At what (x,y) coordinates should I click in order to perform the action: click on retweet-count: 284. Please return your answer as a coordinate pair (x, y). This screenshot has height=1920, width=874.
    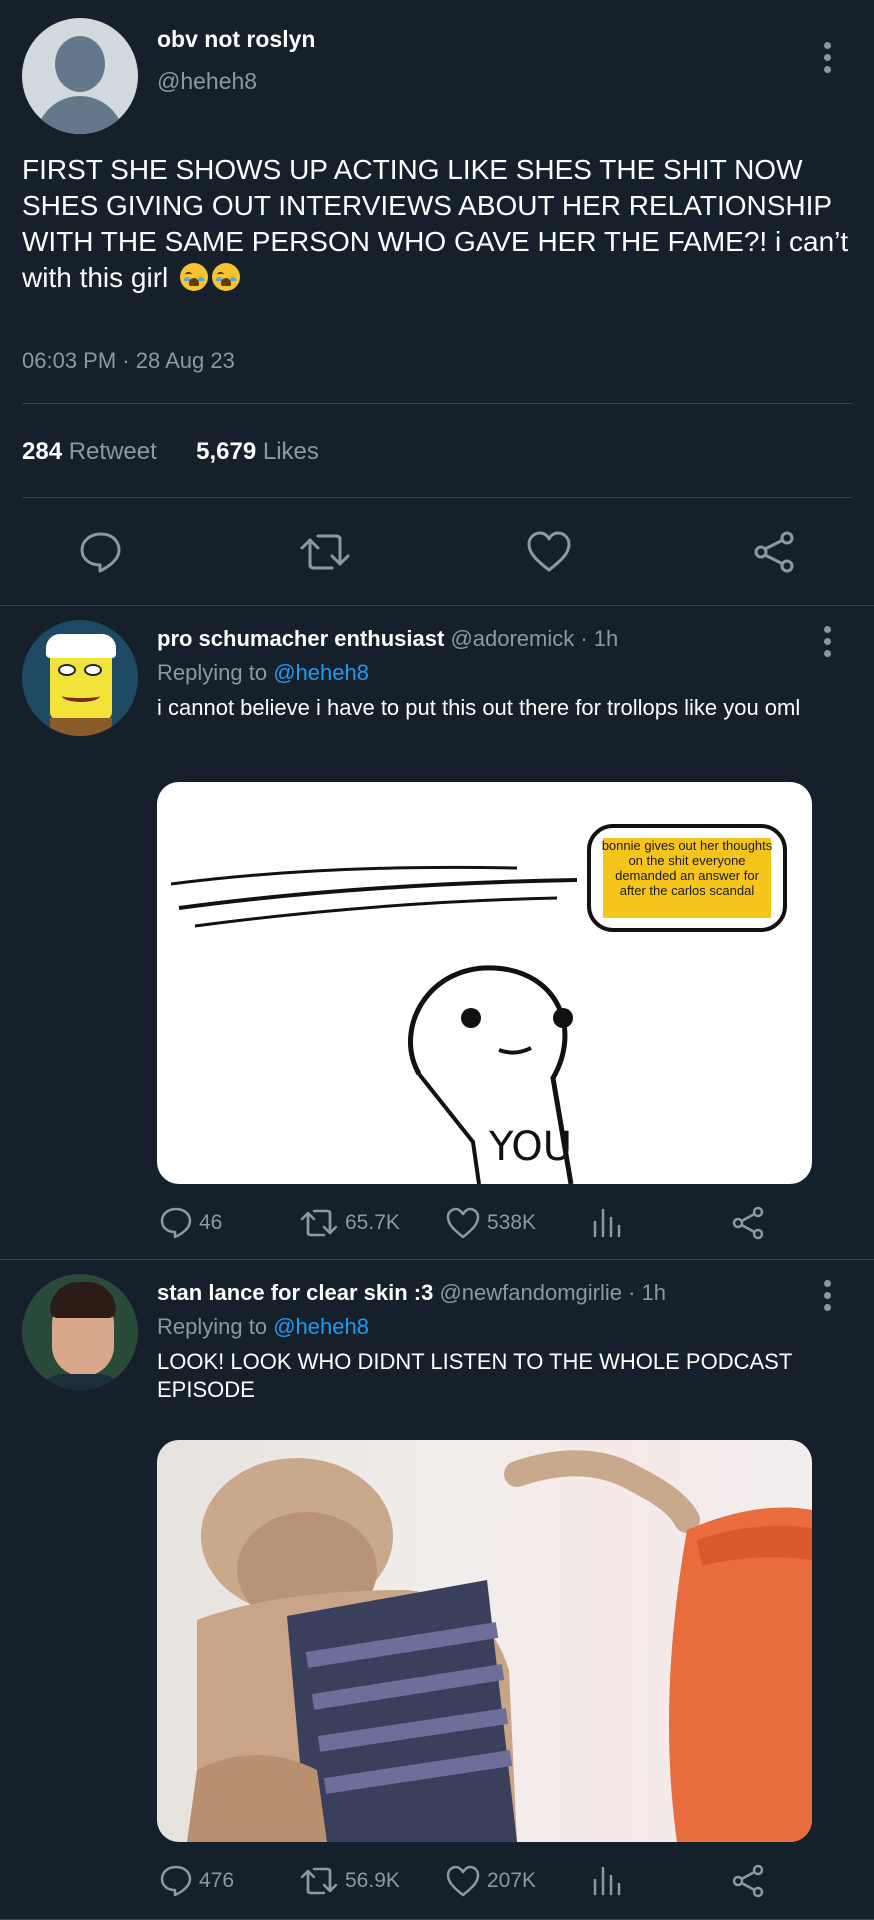
    Looking at the image, I should click on (42, 451).